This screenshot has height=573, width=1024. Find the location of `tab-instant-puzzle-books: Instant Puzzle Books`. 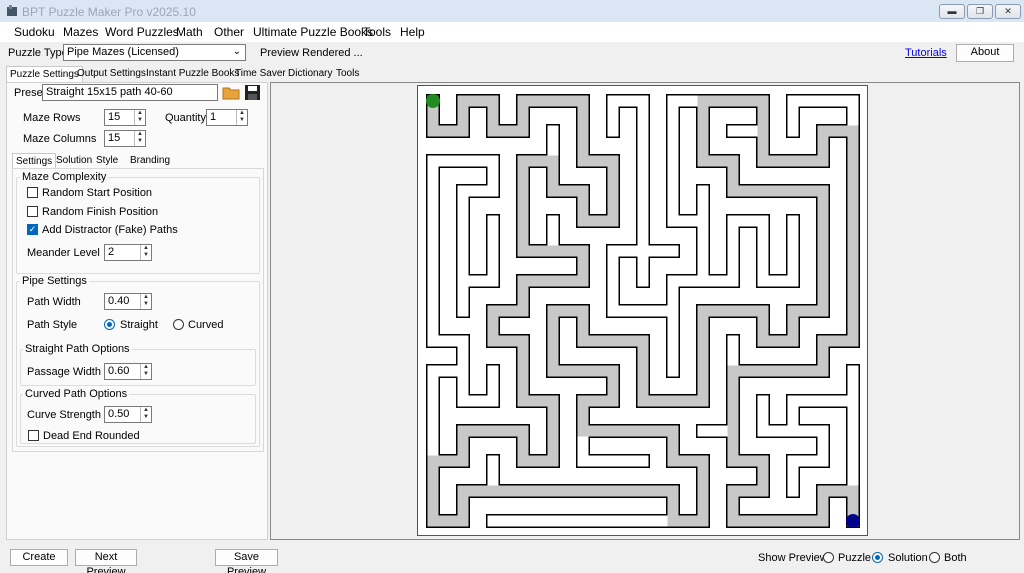

tab-instant-puzzle-books: Instant Puzzle Books is located at coordinates (192, 74).